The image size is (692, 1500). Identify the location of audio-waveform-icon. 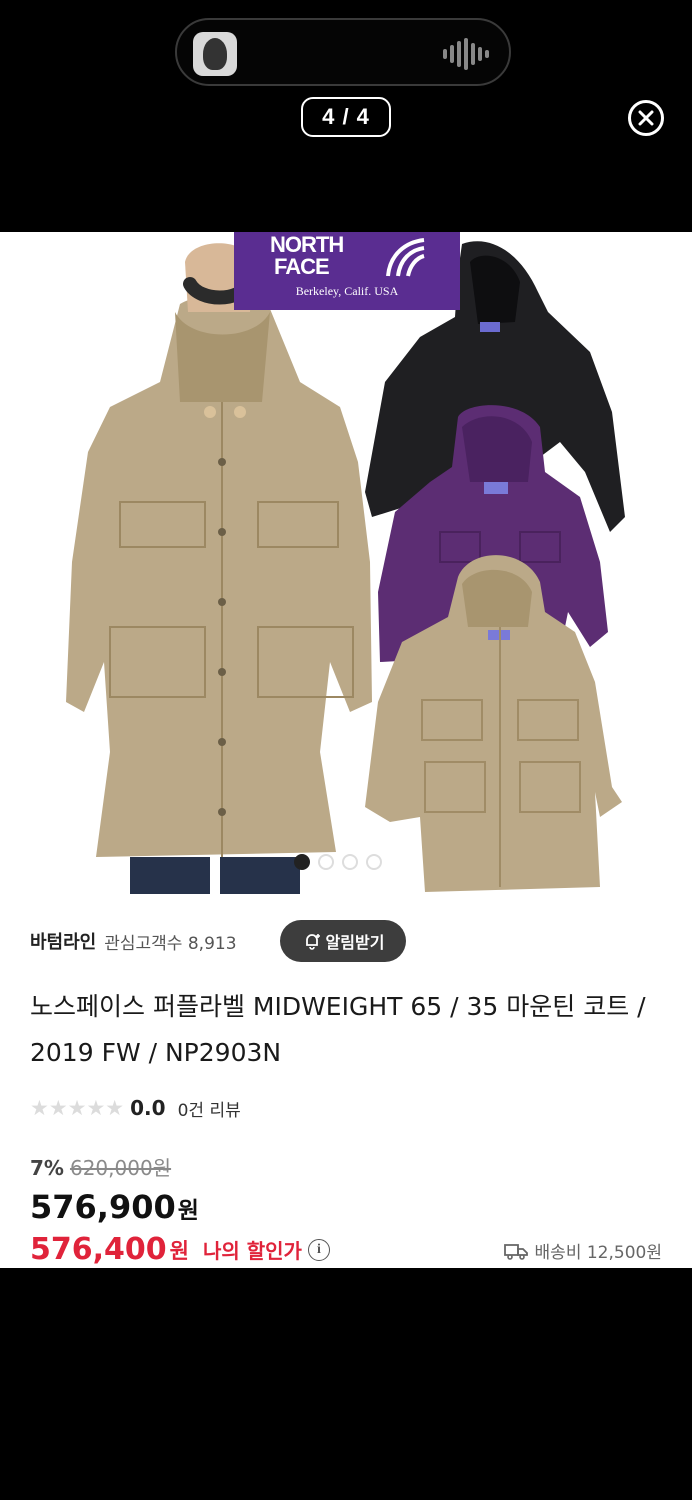
(466, 54).